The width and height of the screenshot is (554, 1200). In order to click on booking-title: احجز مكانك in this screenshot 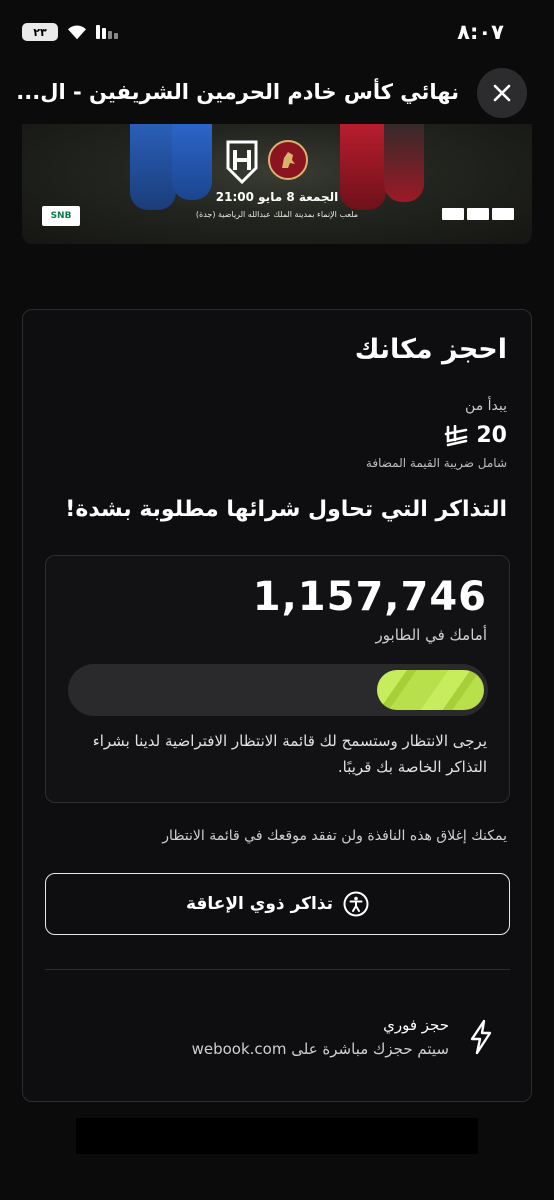, I will do `click(430, 349)`.